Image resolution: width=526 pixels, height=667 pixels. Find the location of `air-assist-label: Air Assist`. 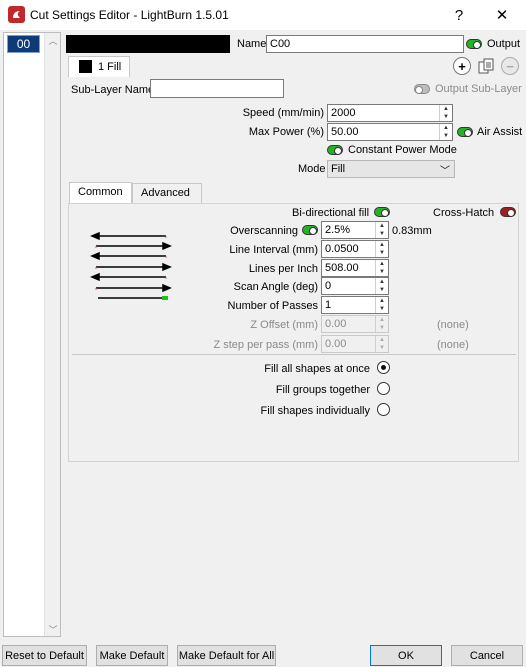

air-assist-label: Air Assist is located at coordinates (500, 132).